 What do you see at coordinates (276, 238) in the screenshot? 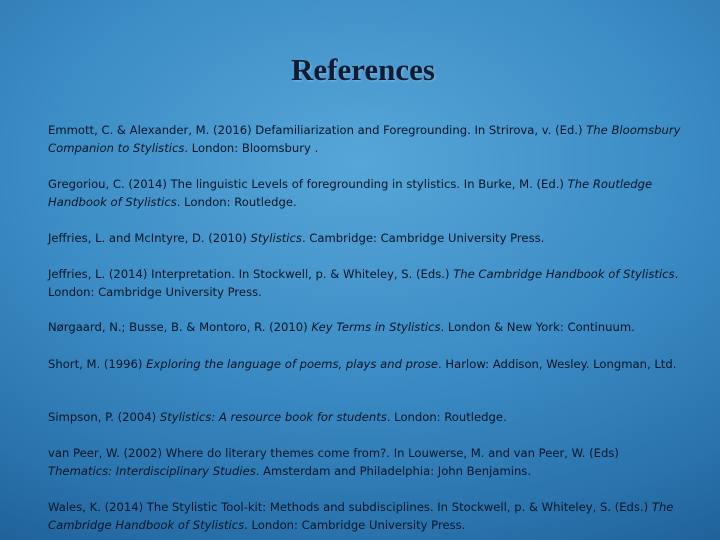
I see `reference-title: Stylistics` at bounding box center [276, 238].